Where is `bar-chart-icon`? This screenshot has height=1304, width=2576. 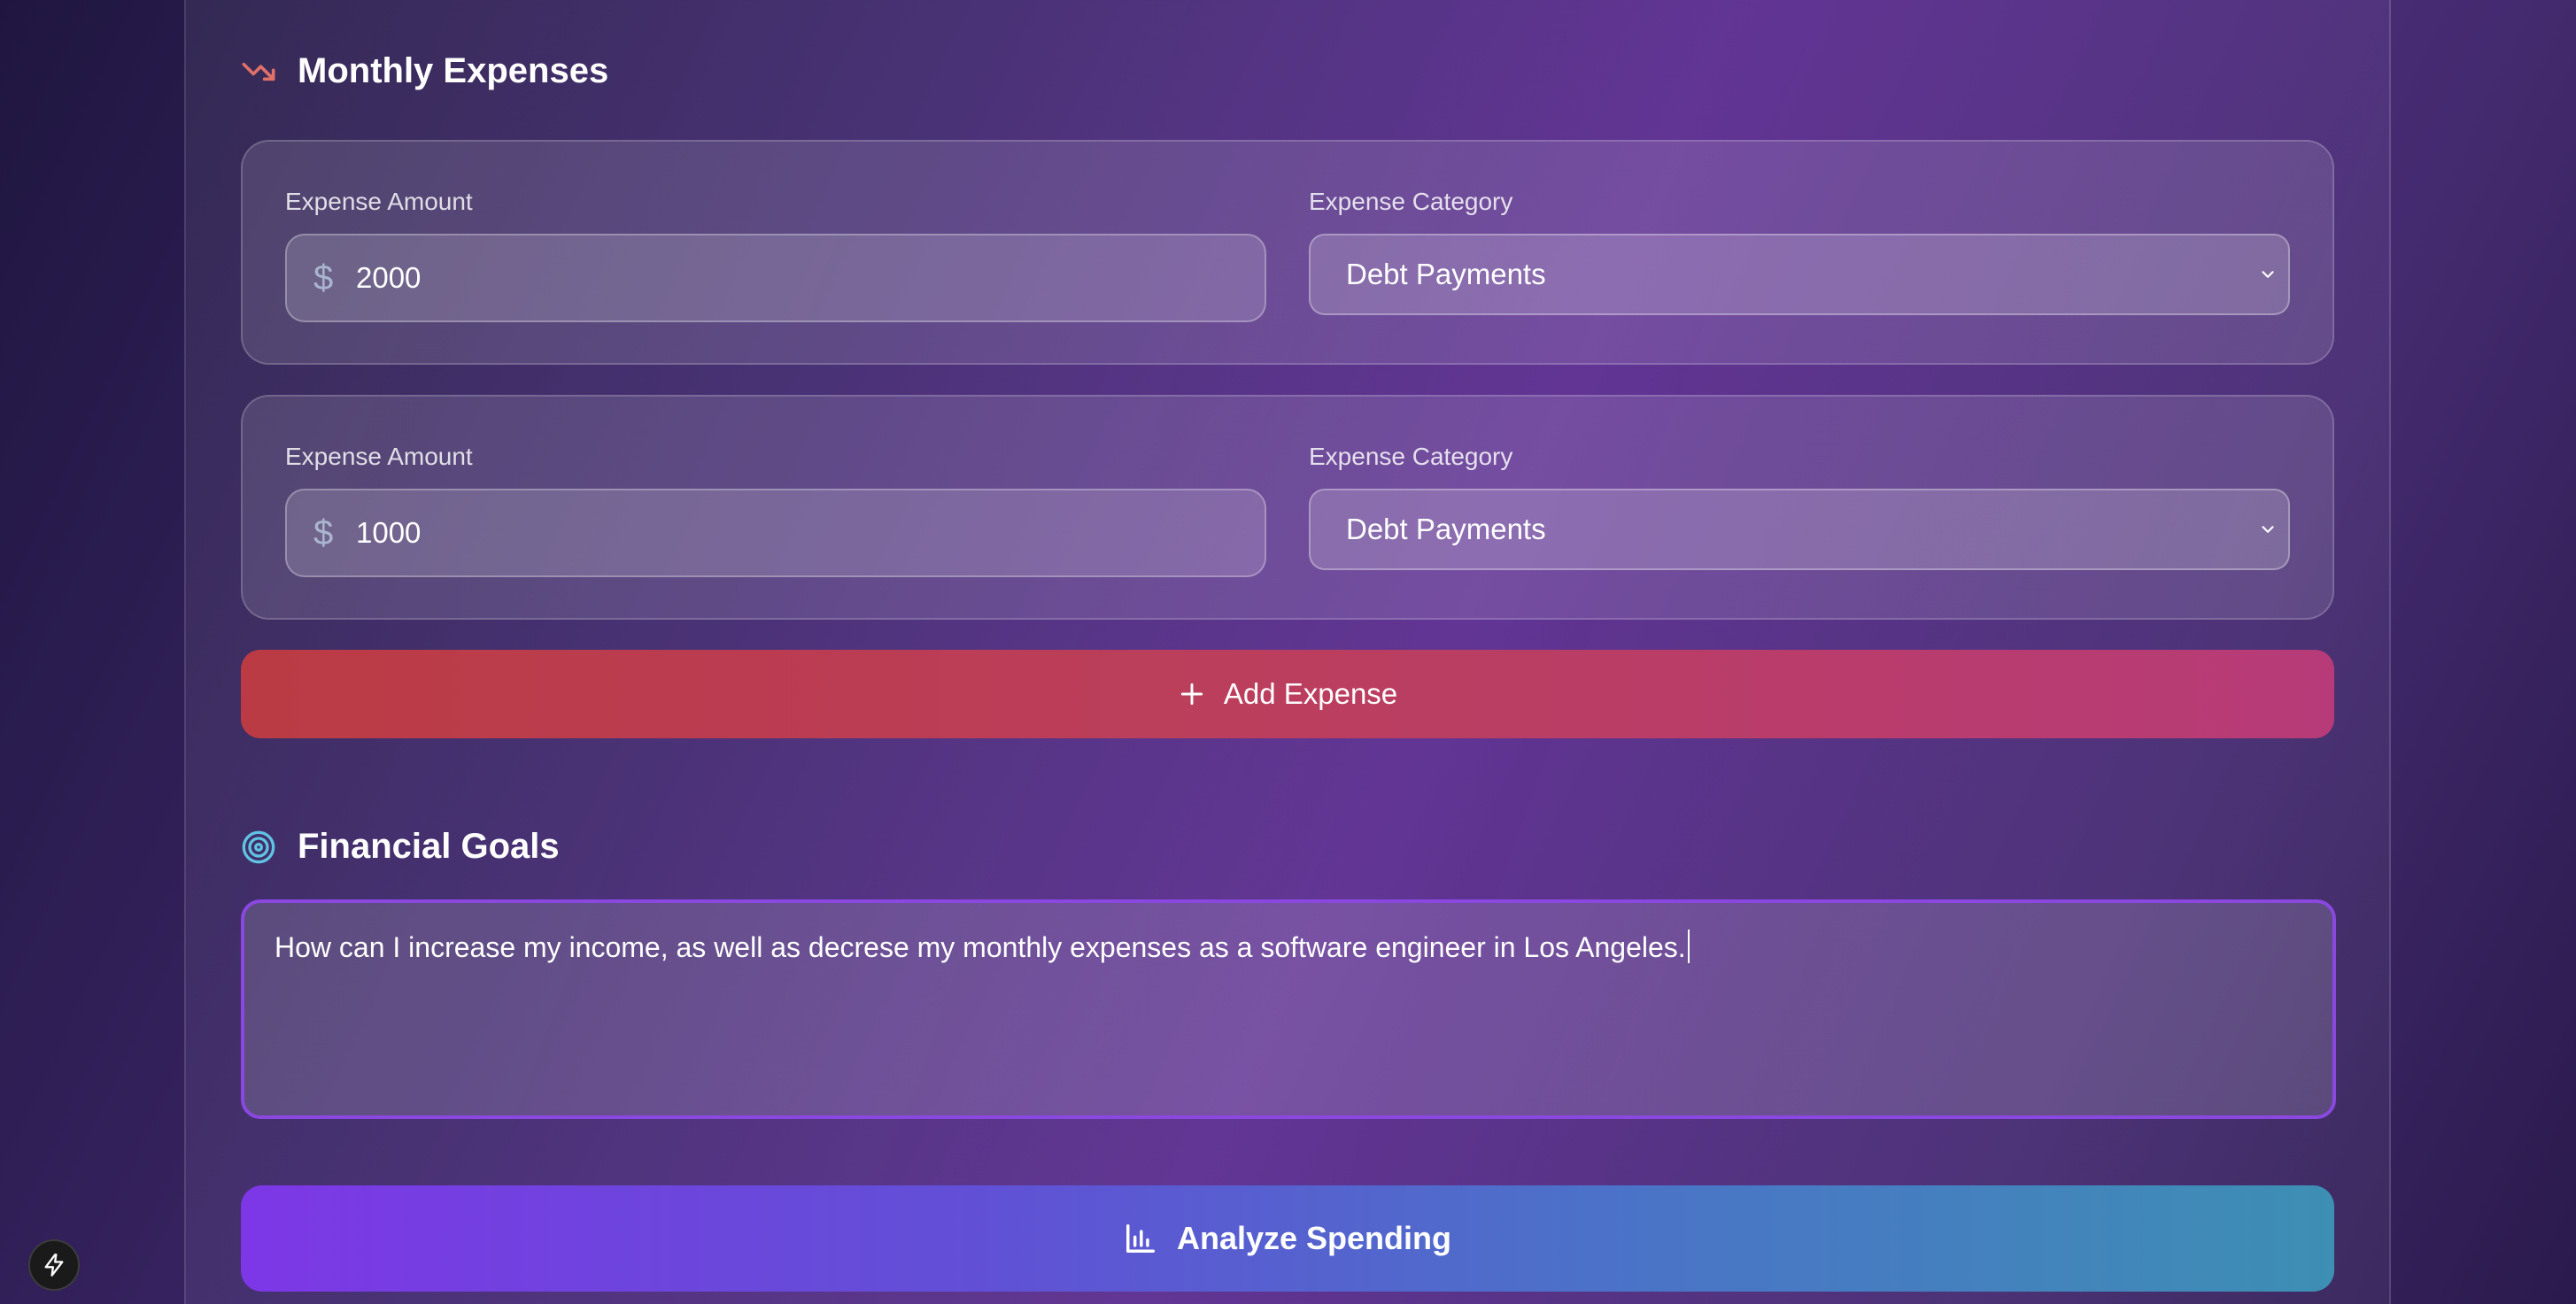 bar-chart-icon is located at coordinates (1140, 1238).